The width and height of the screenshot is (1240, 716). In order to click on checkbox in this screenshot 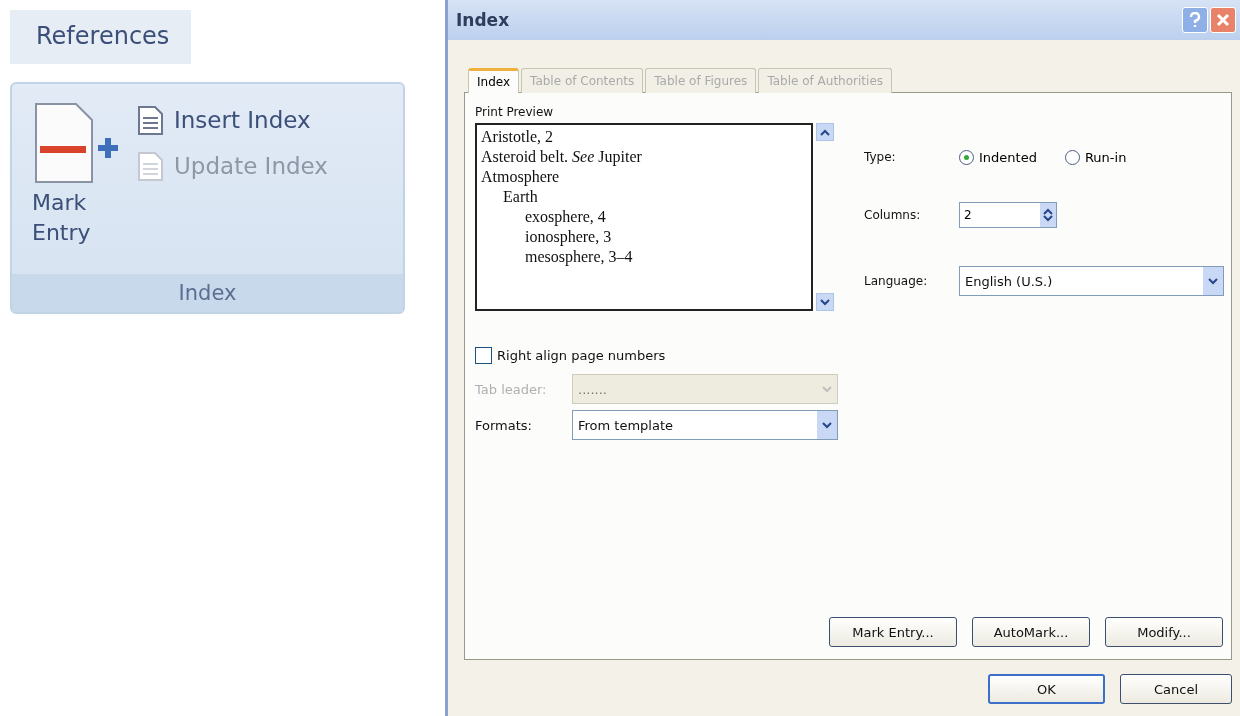, I will do `click(483, 355)`.